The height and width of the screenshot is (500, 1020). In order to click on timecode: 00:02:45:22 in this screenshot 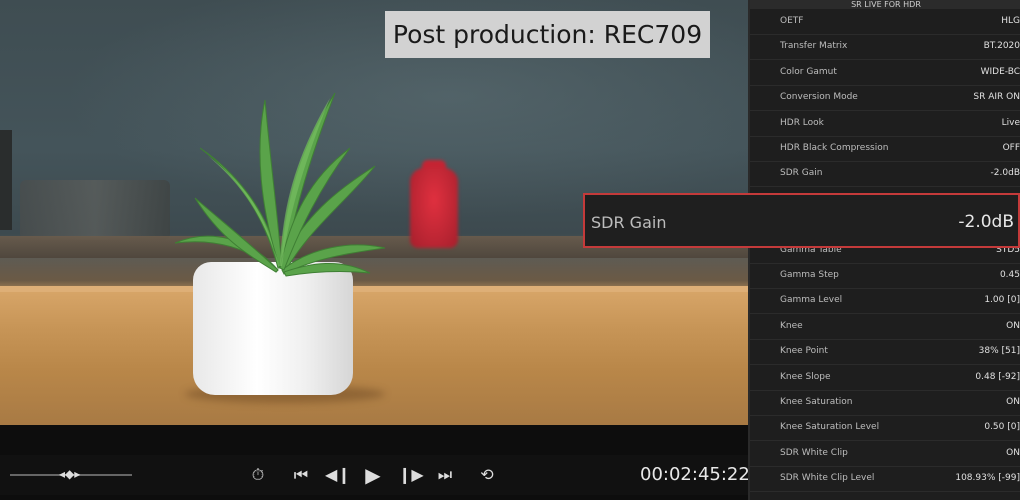, I will do `click(695, 474)`.